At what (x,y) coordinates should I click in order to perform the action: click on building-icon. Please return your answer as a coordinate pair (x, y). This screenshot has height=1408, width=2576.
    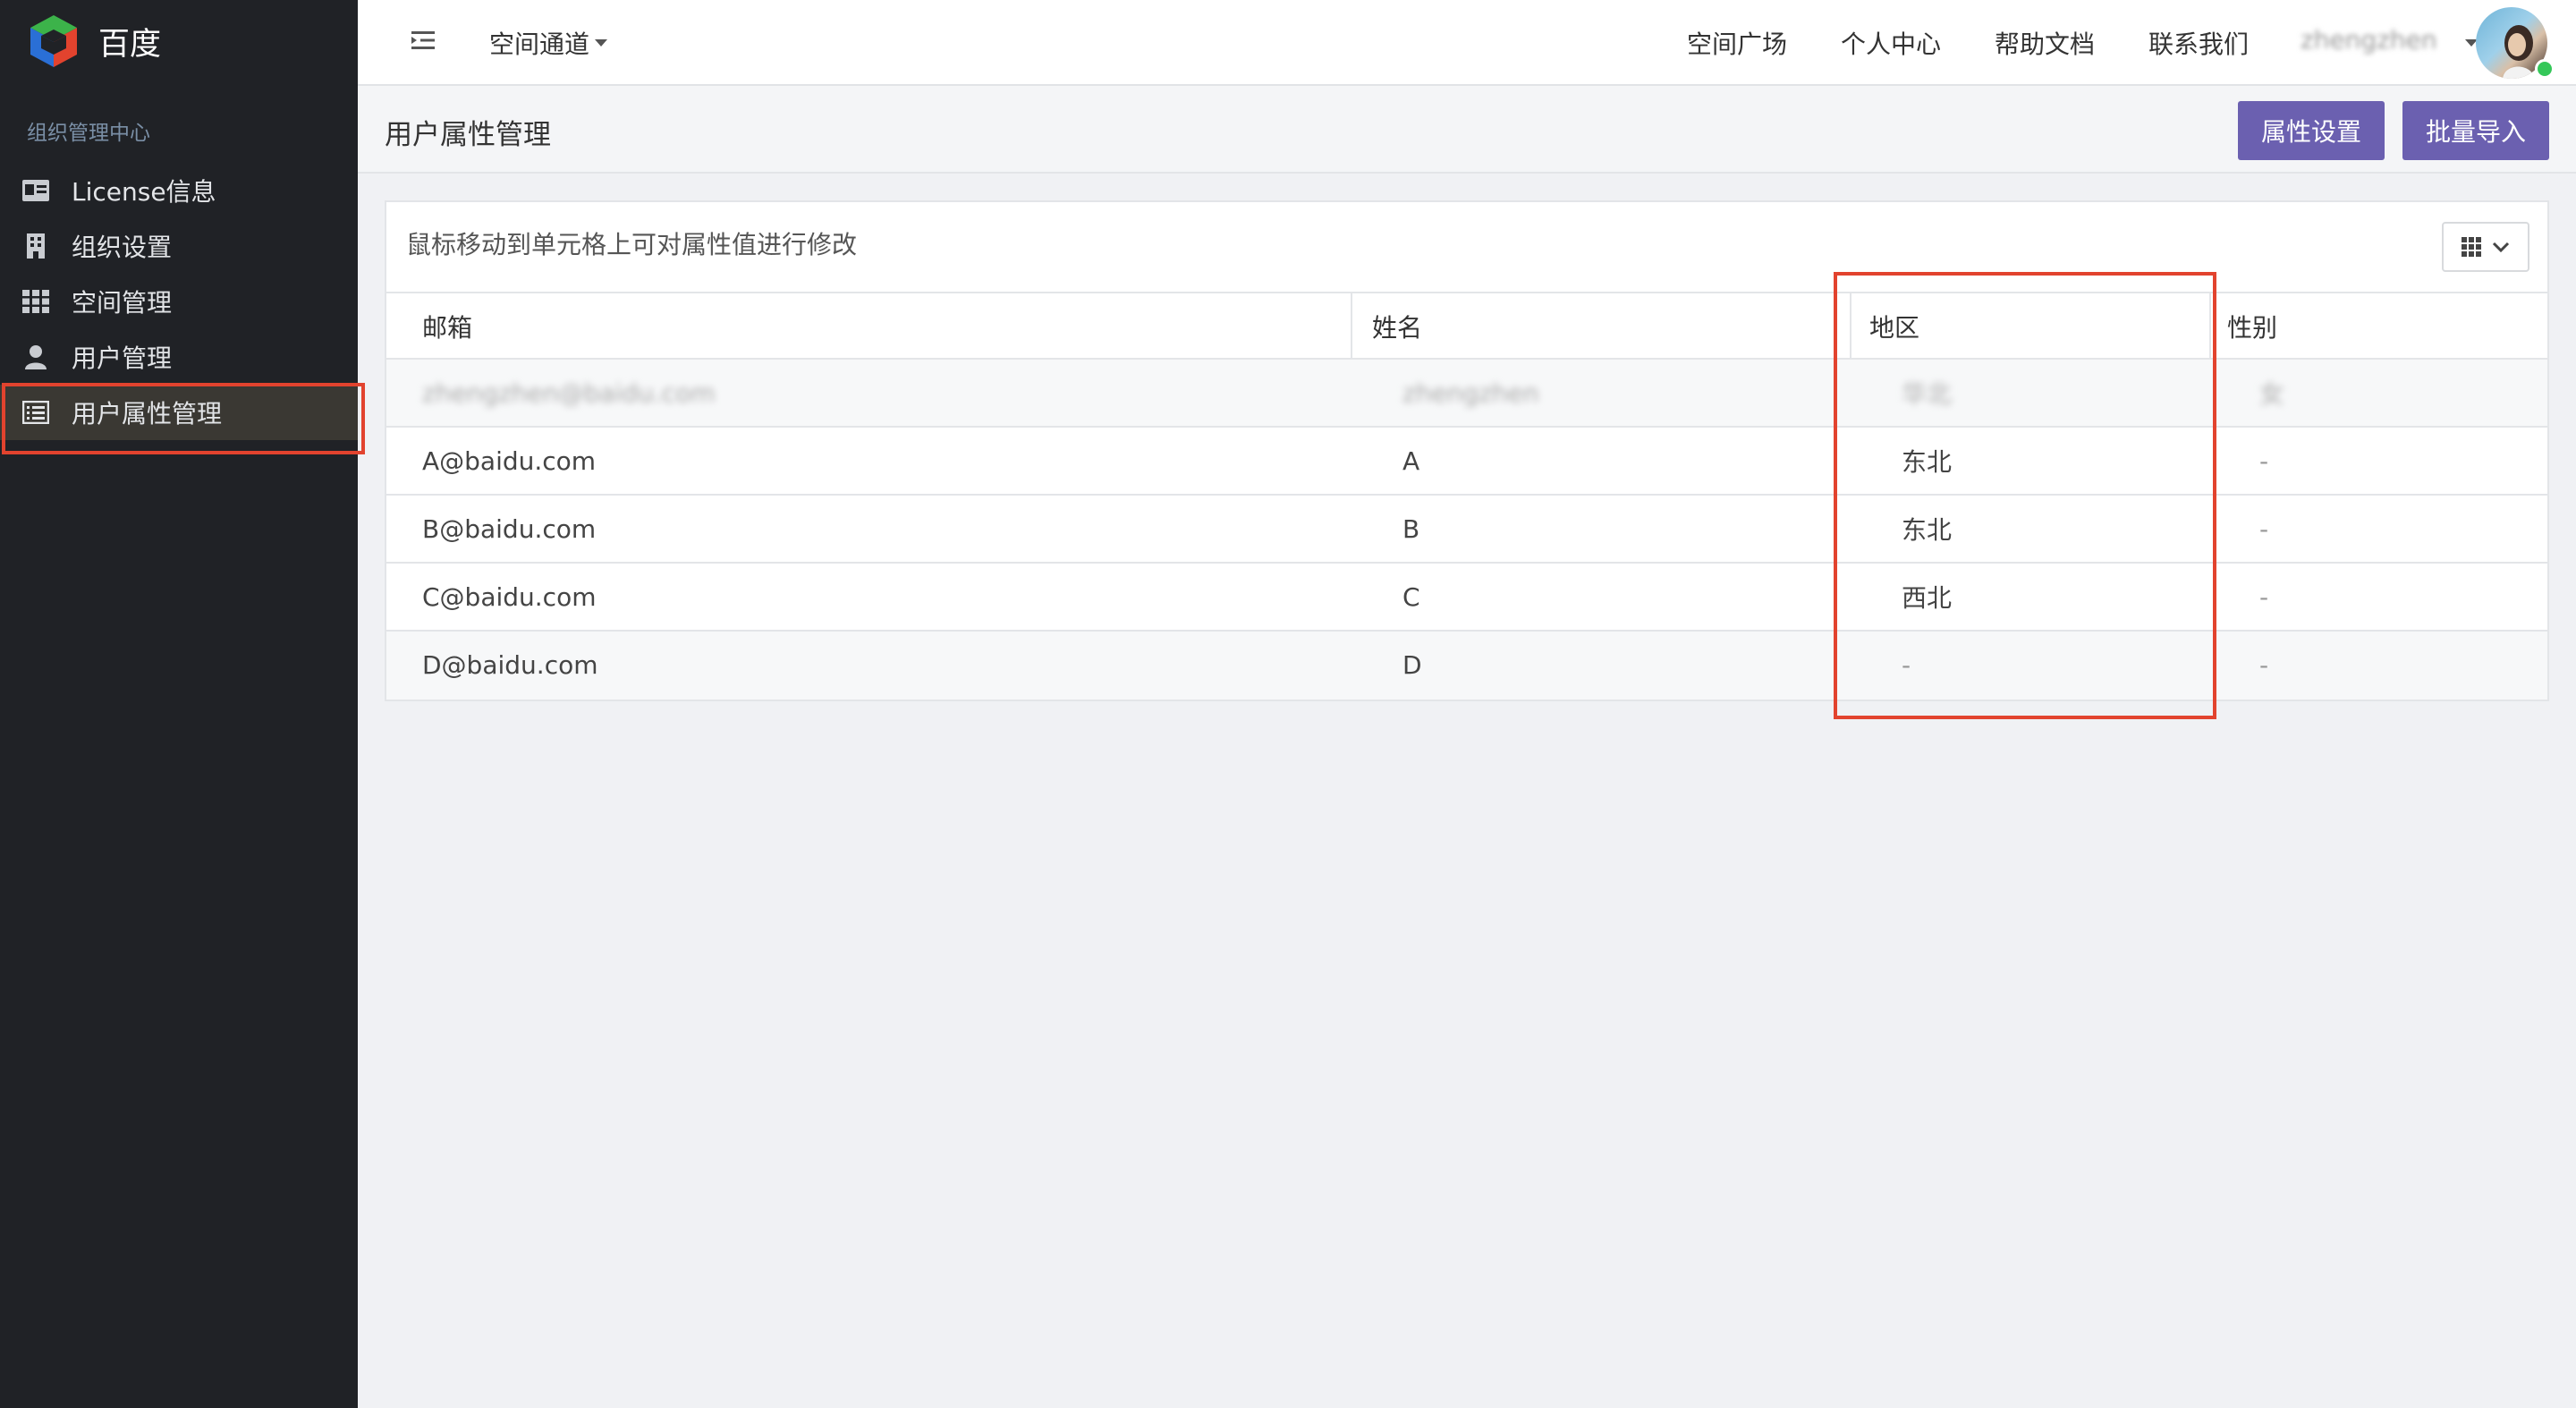
    Looking at the image, I should click on (35, 246).